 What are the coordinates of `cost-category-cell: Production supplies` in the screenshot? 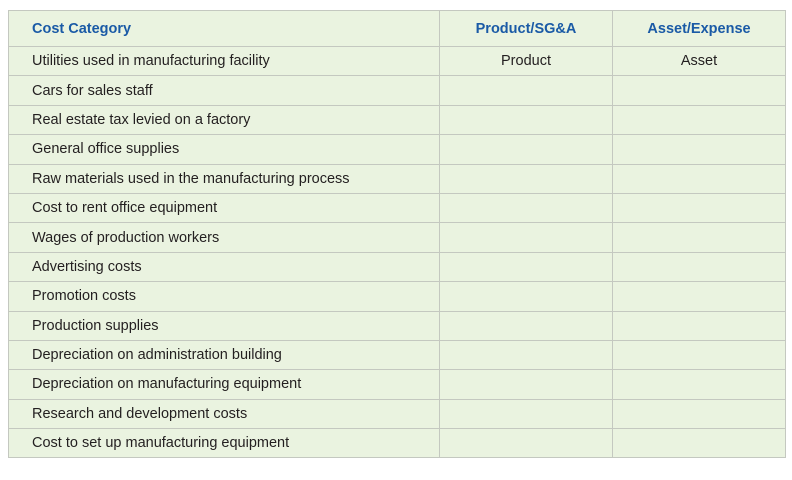 It's located at (224, 325).